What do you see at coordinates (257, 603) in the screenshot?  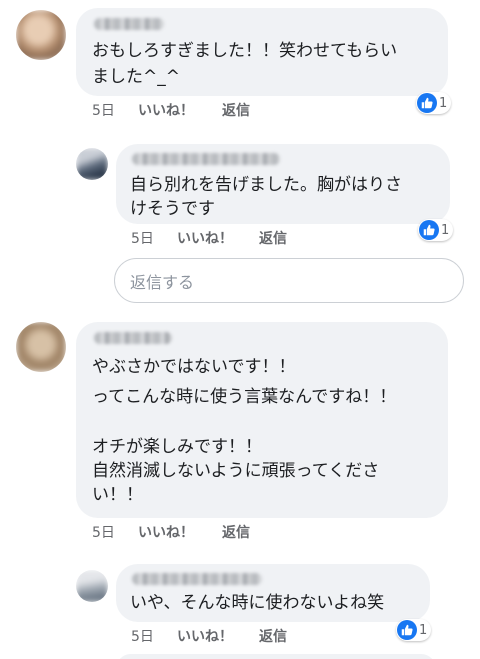 I see `reply-text: いや、そんな時に使わないよね笑` at bounding box center [257, 603].